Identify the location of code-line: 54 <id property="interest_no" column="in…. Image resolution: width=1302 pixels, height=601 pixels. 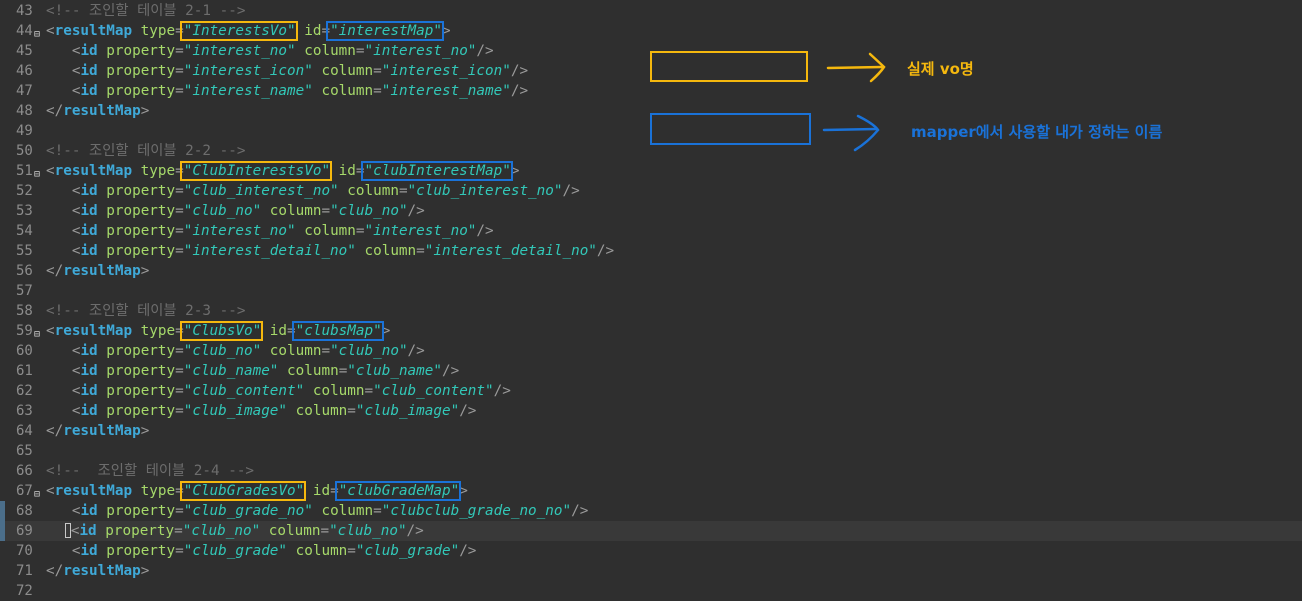
(651, 231).